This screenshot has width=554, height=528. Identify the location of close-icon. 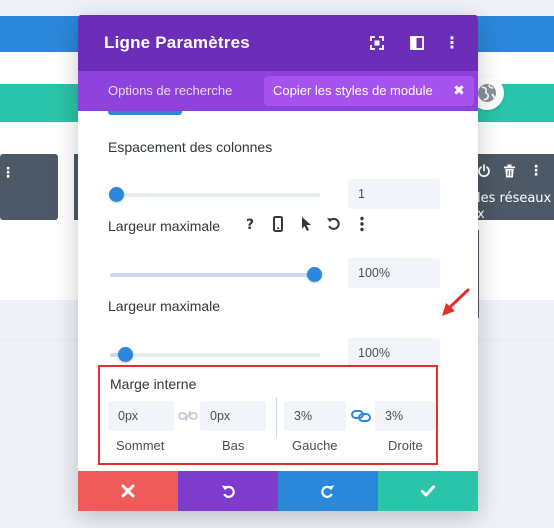
(128, 491).